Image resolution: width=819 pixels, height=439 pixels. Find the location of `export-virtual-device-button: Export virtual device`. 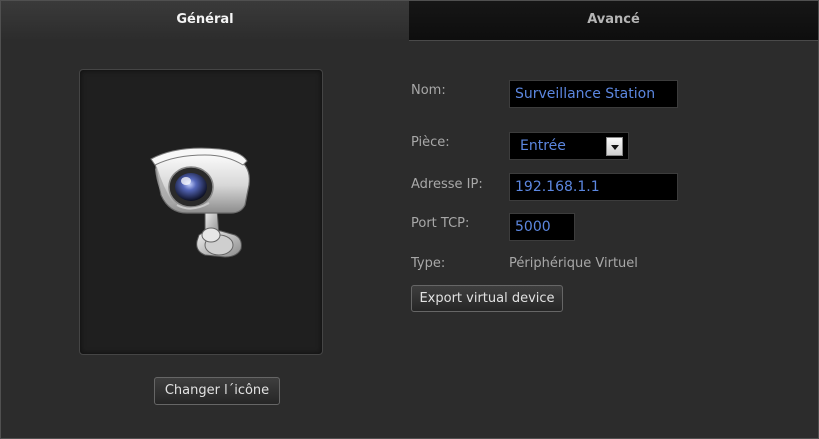

export-virtual-device-button: Export virtual device is located at coordinates (487, 298).